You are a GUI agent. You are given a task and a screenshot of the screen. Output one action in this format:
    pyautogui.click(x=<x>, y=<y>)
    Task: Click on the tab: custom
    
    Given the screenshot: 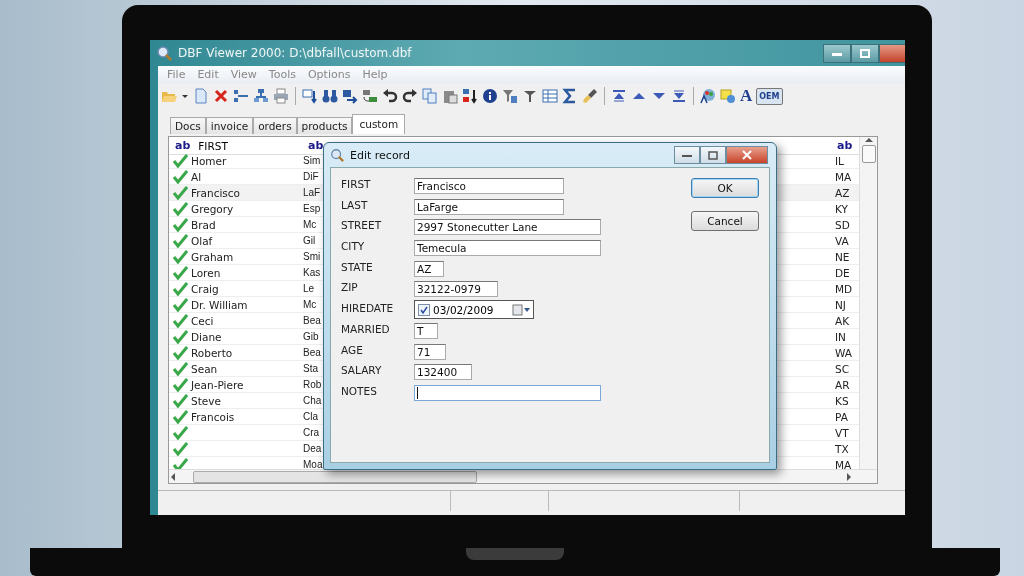 What is the action you would take?
    pyautogui.click(x=379, y=124)
    